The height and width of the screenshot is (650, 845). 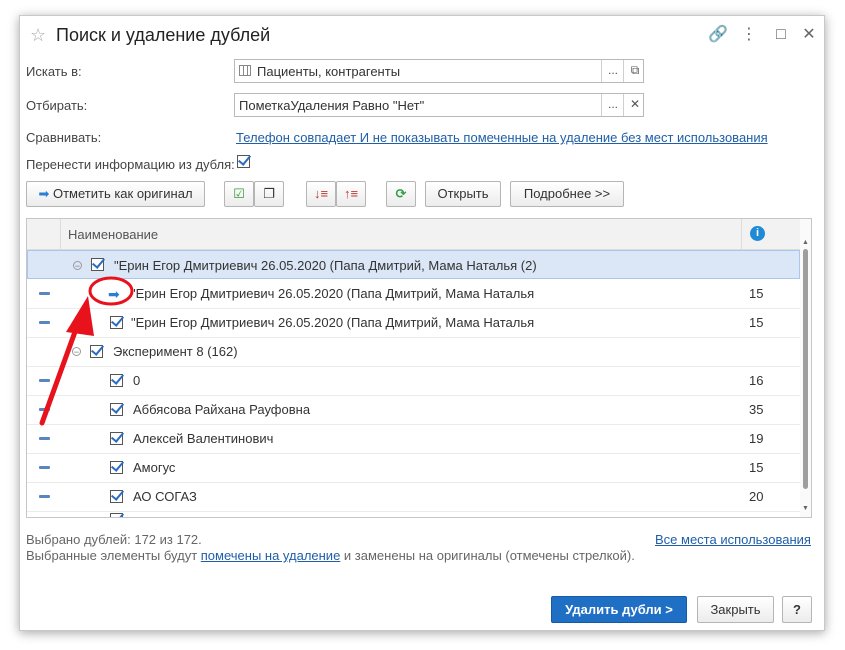 I want to click on annotation-overlay, so click(x=86, y=351).